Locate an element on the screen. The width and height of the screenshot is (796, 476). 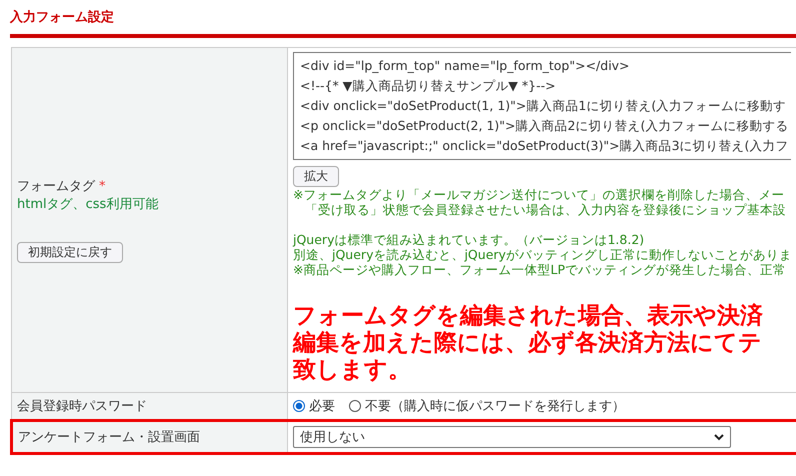
reset-button: 初期設定に戻す is located at coordinates (70, 252).